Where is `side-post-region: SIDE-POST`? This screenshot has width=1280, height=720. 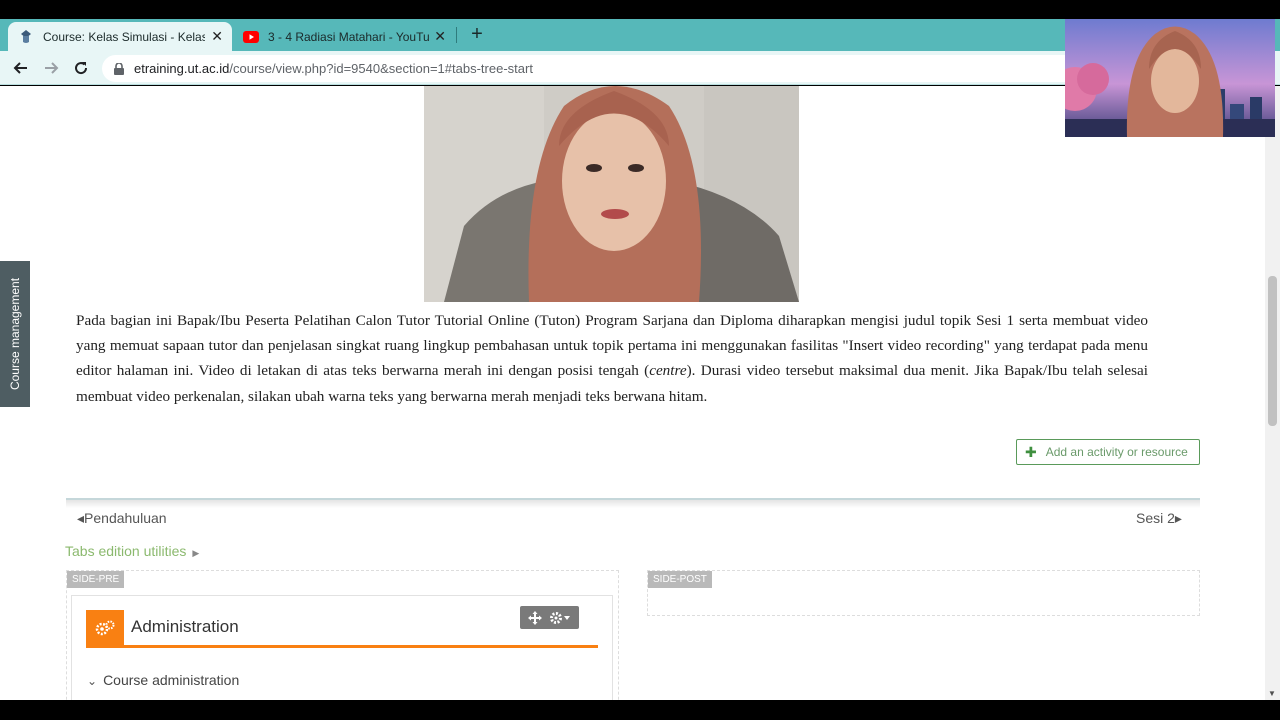 side-post-region: SIDE-POST is located at coordinates (923, 593).